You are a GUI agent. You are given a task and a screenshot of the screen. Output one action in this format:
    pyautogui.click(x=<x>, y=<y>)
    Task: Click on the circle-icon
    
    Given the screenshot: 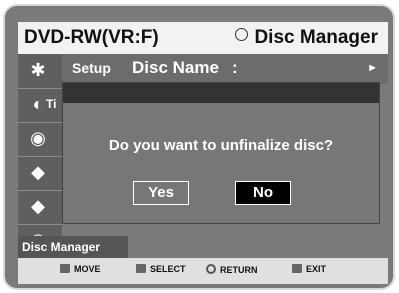 What is the action you would take?
    pyautogui.click(x=242, y=34)
    